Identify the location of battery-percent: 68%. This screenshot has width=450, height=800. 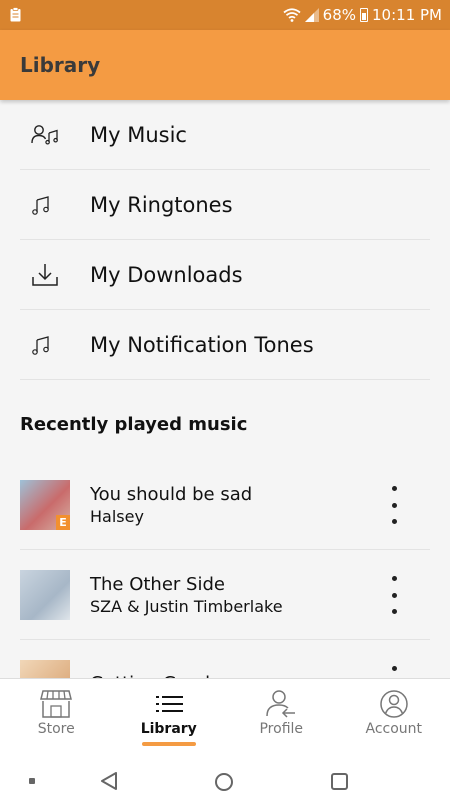
(339, 15).